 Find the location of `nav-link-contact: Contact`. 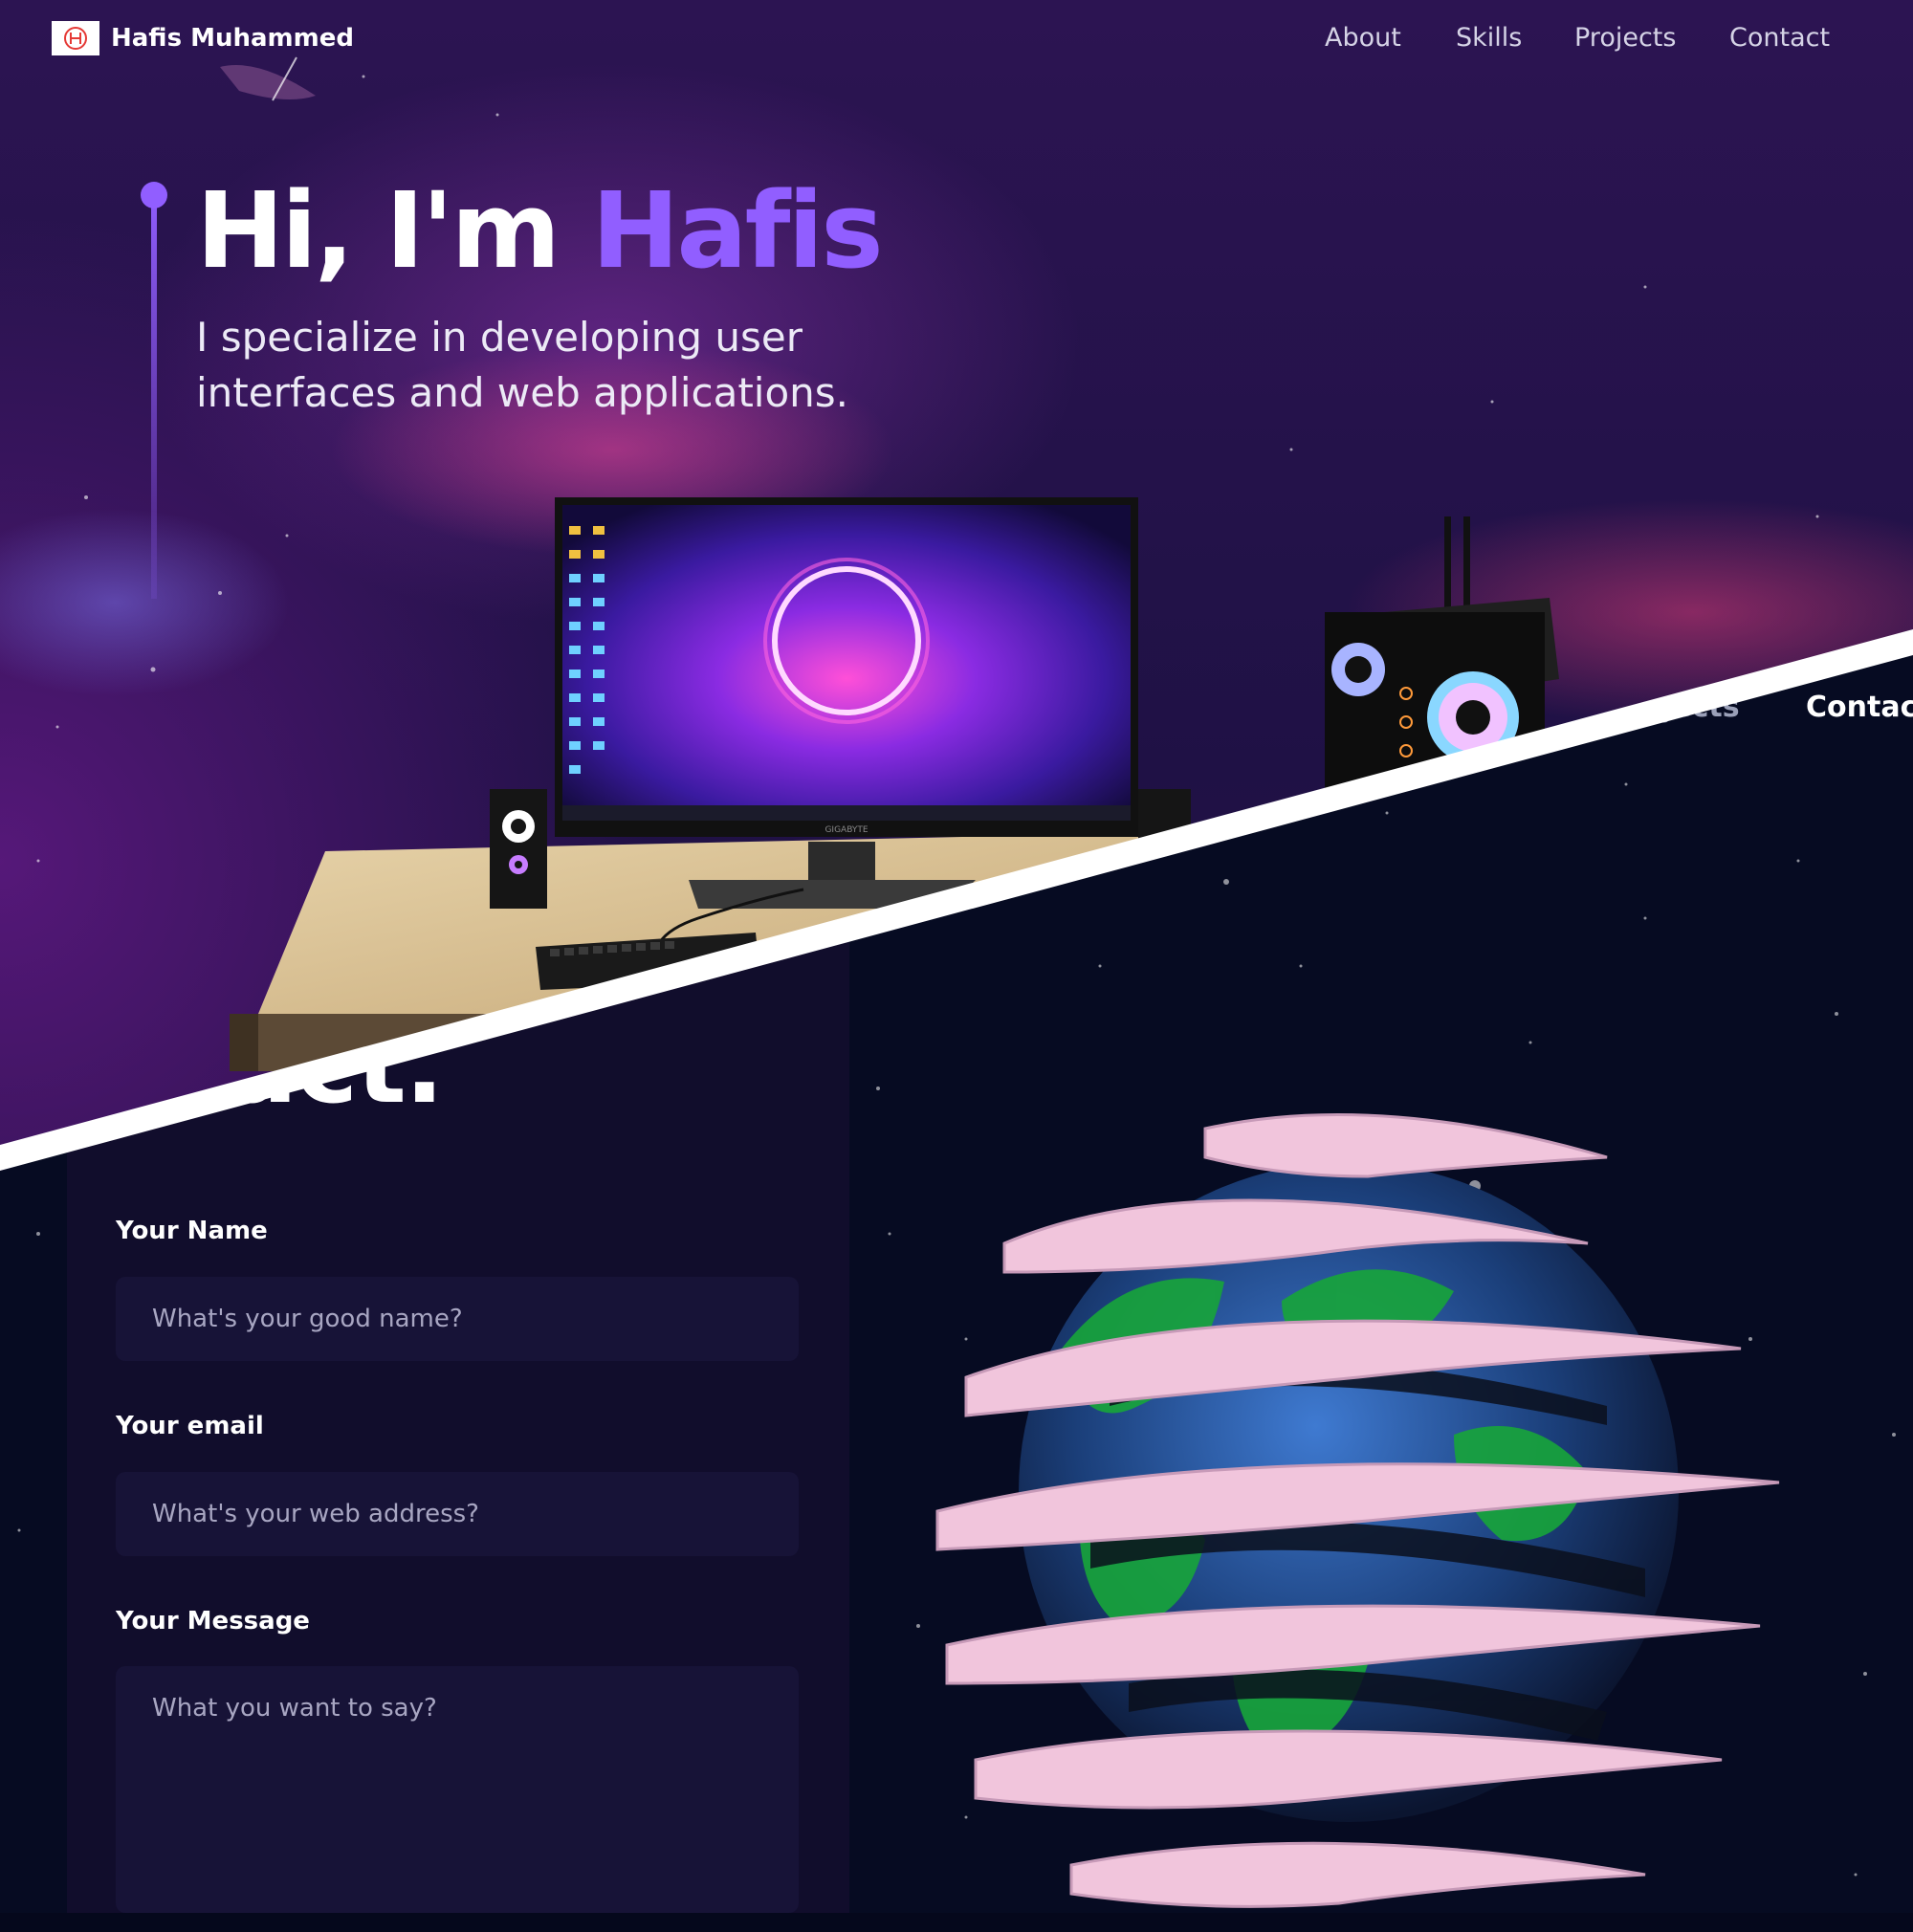

nav-link-contact: Contact is located at coordinates (1780, 38).